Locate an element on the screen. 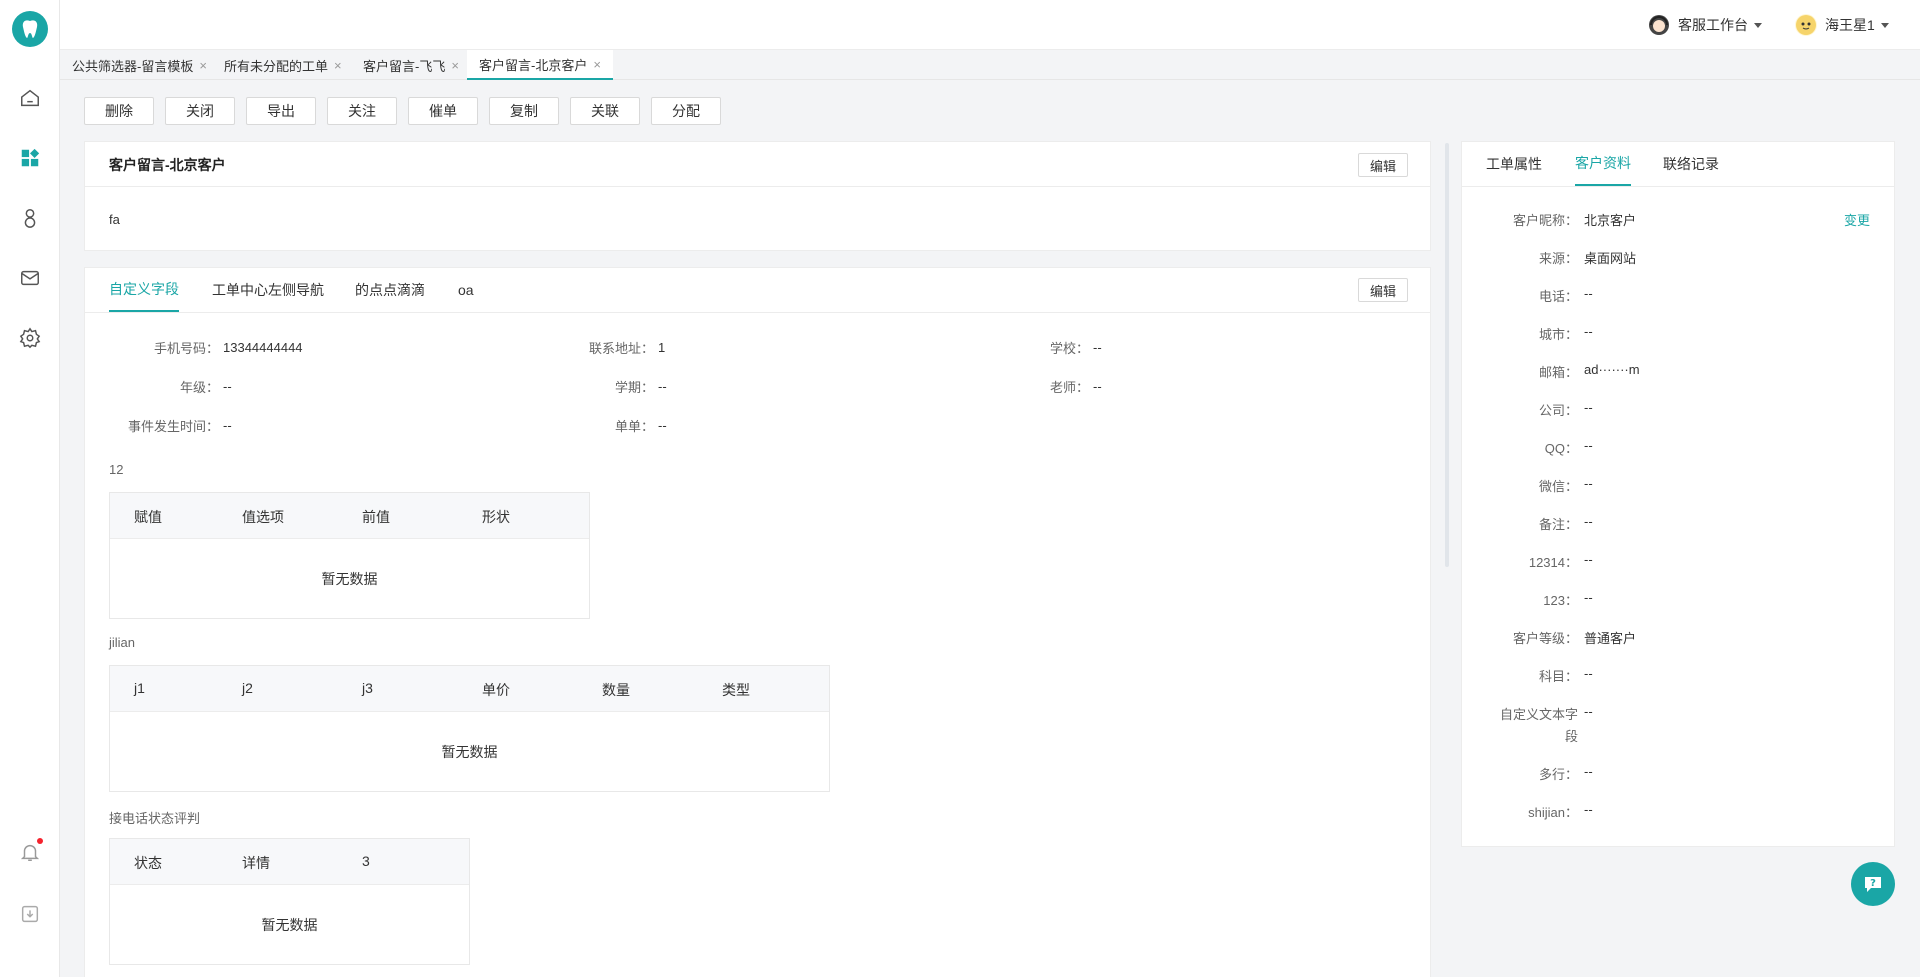  customer-row-123: 123： -- is located at coordinates (1568, 599).